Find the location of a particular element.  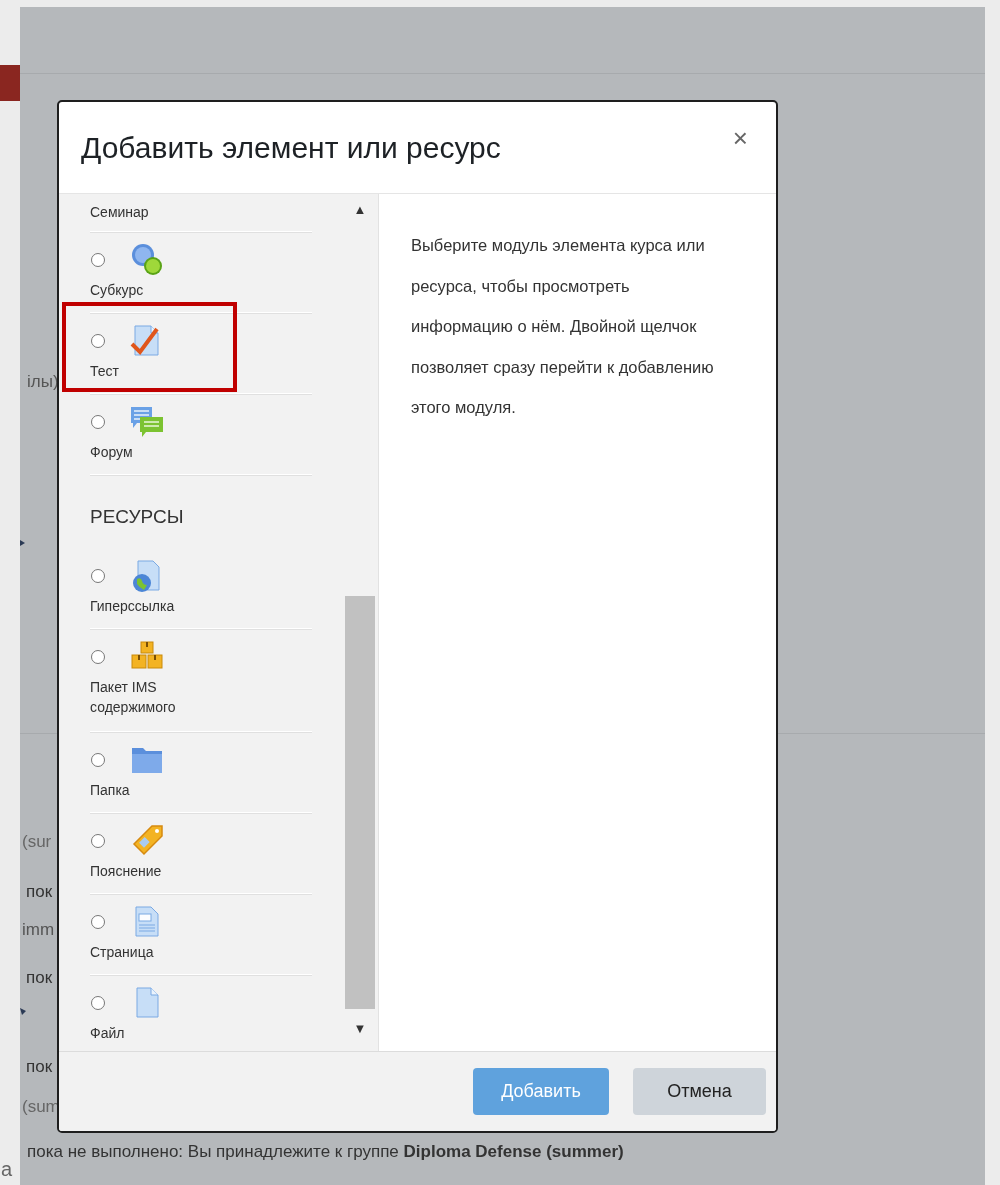

help-text: Выберите модуль элемента курса или ресурса, чтобы просмотреть информацию о нём. Двойной щелчок позволяет сразу перейти к добавлению этого модуля. is located at coordinates (563, 326).